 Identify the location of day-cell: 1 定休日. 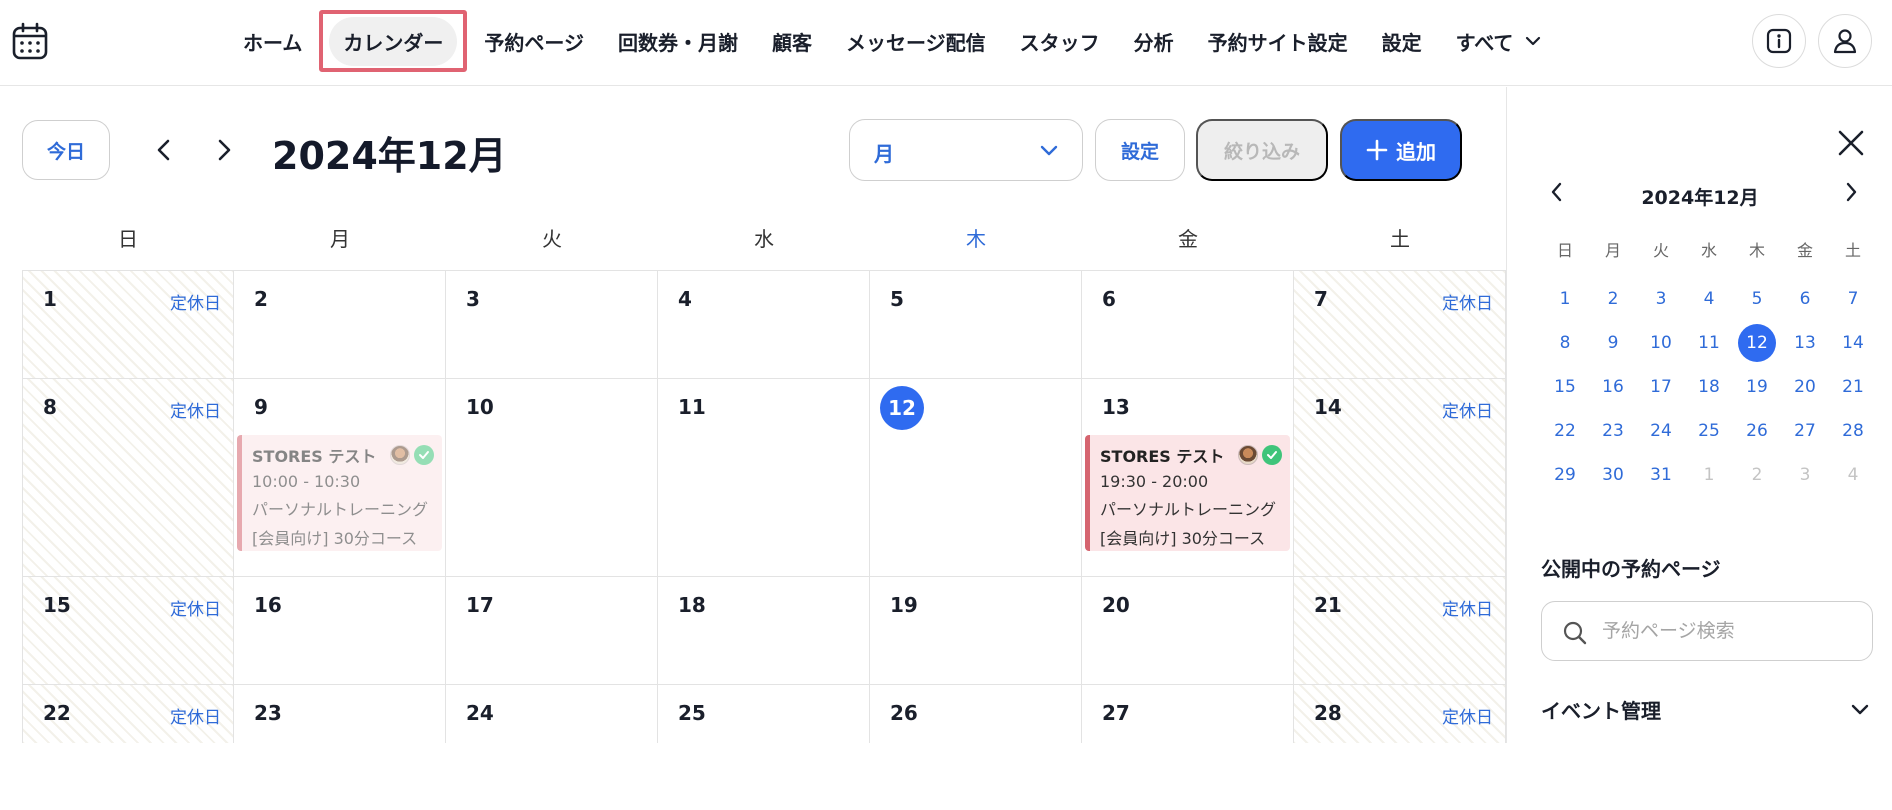
(128, 325).